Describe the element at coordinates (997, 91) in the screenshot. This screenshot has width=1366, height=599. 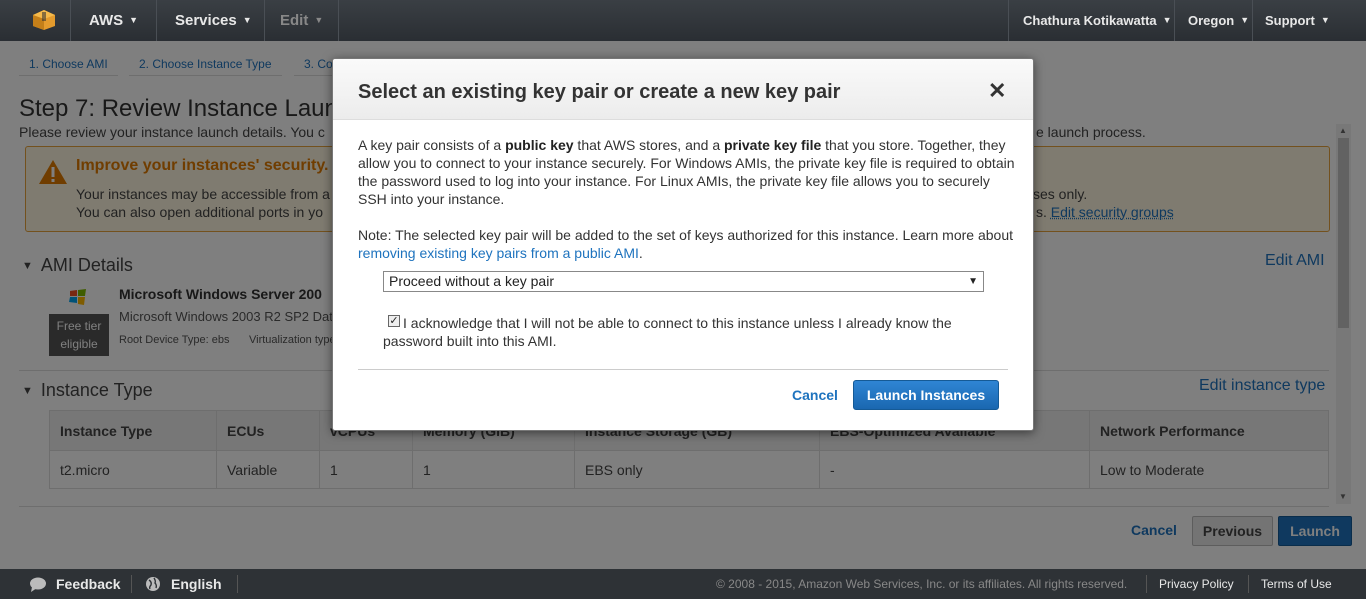
I see `close-icon: ✕` at that location.